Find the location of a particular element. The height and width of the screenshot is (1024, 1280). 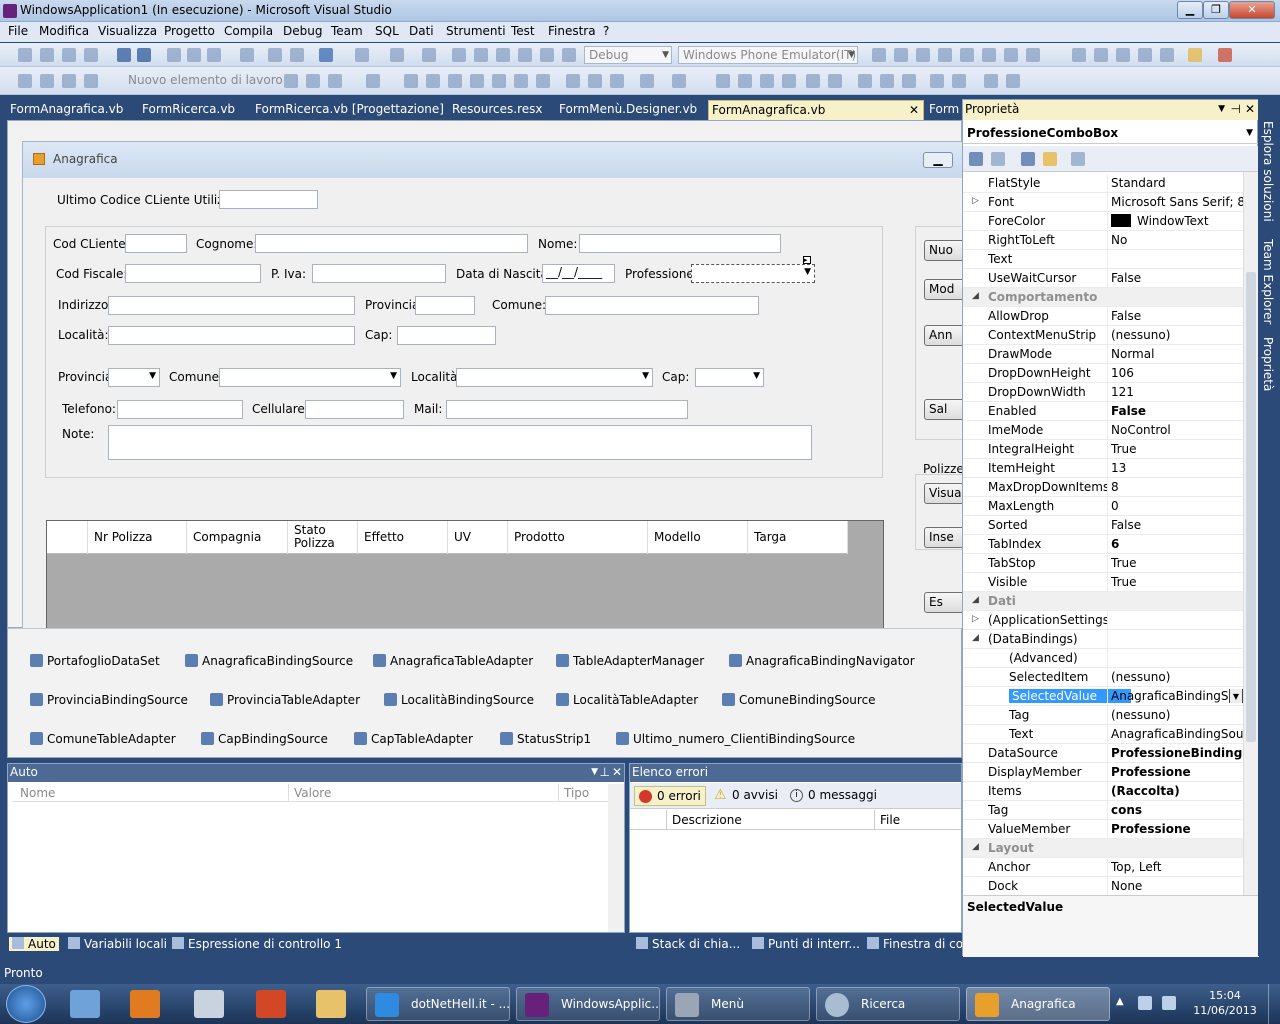

property-value: 106 is located at coordinates (1177, 373).